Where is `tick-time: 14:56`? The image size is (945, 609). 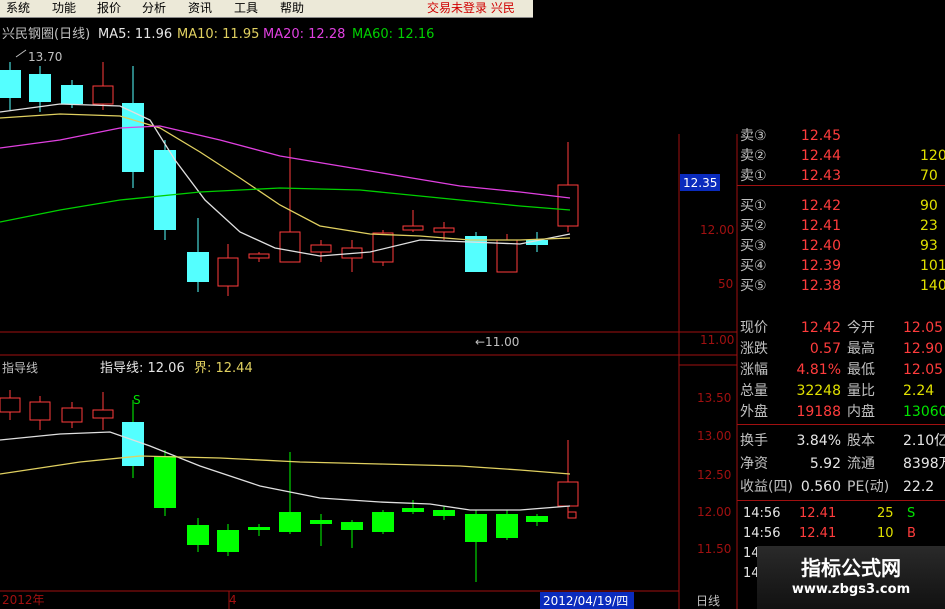
tick-time: 14:56 is located at coordinates (762, 513).